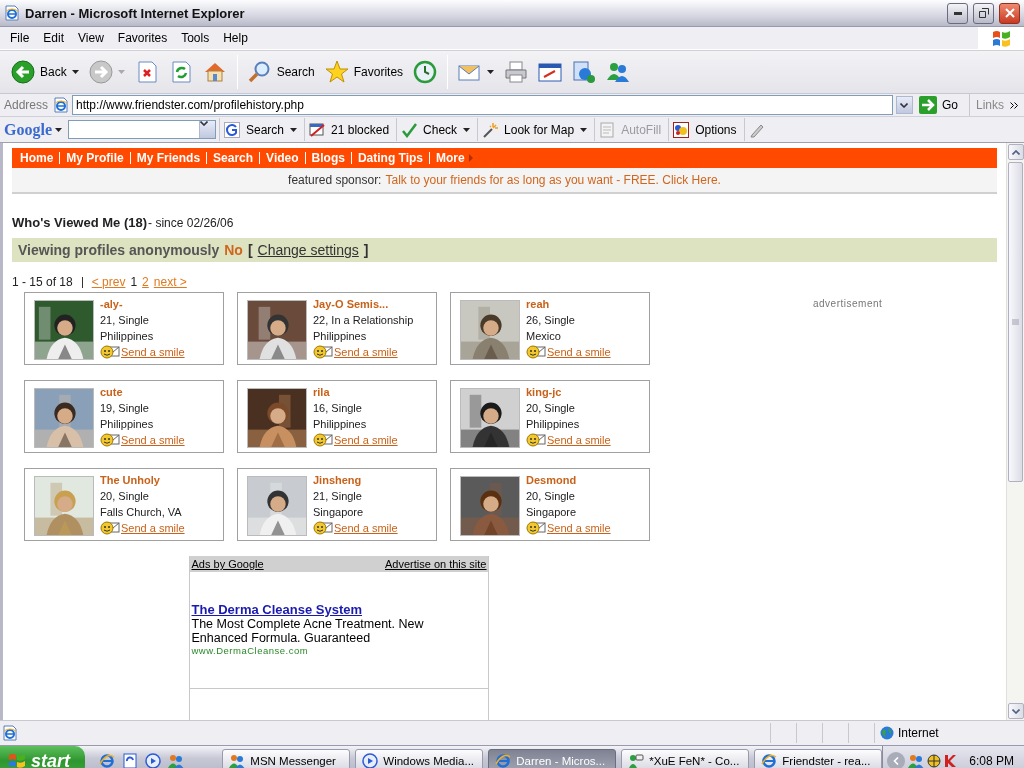 This screenshot has height=768, width=1024. Describe the element at coordinates (991, 761) in the screenshot. I see `clock: 6:08 PM` at that location.